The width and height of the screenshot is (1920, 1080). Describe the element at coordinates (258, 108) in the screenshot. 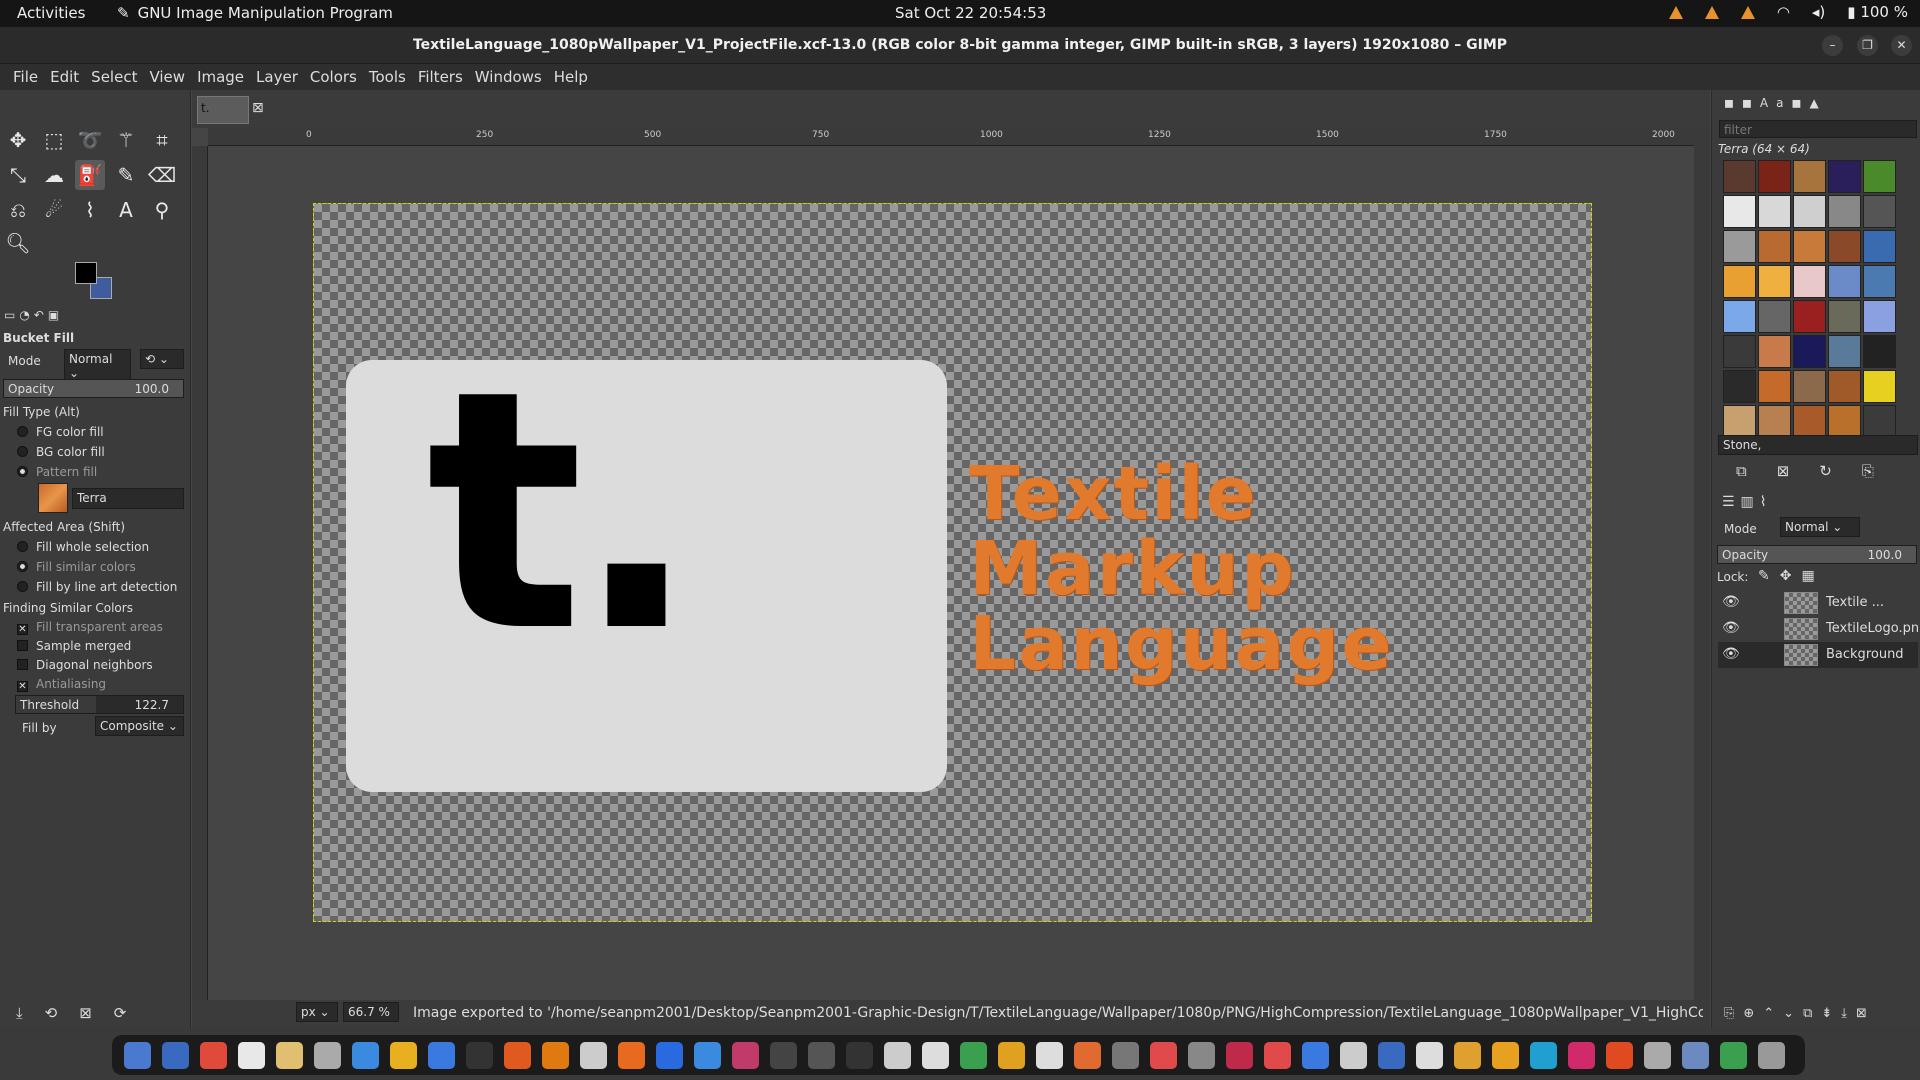

I see `close-tab-icon: ⊠` at that location.